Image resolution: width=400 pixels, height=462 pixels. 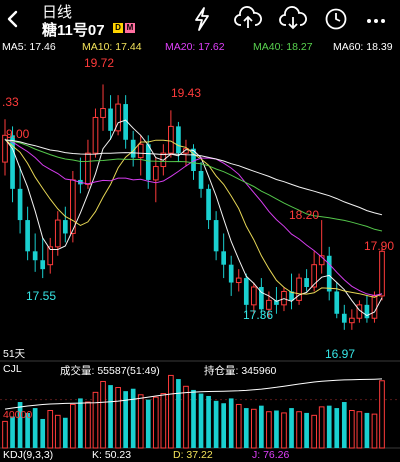 I want to click on header-bar: 日线 糖11号07 D M, so click(x=200, y=20).